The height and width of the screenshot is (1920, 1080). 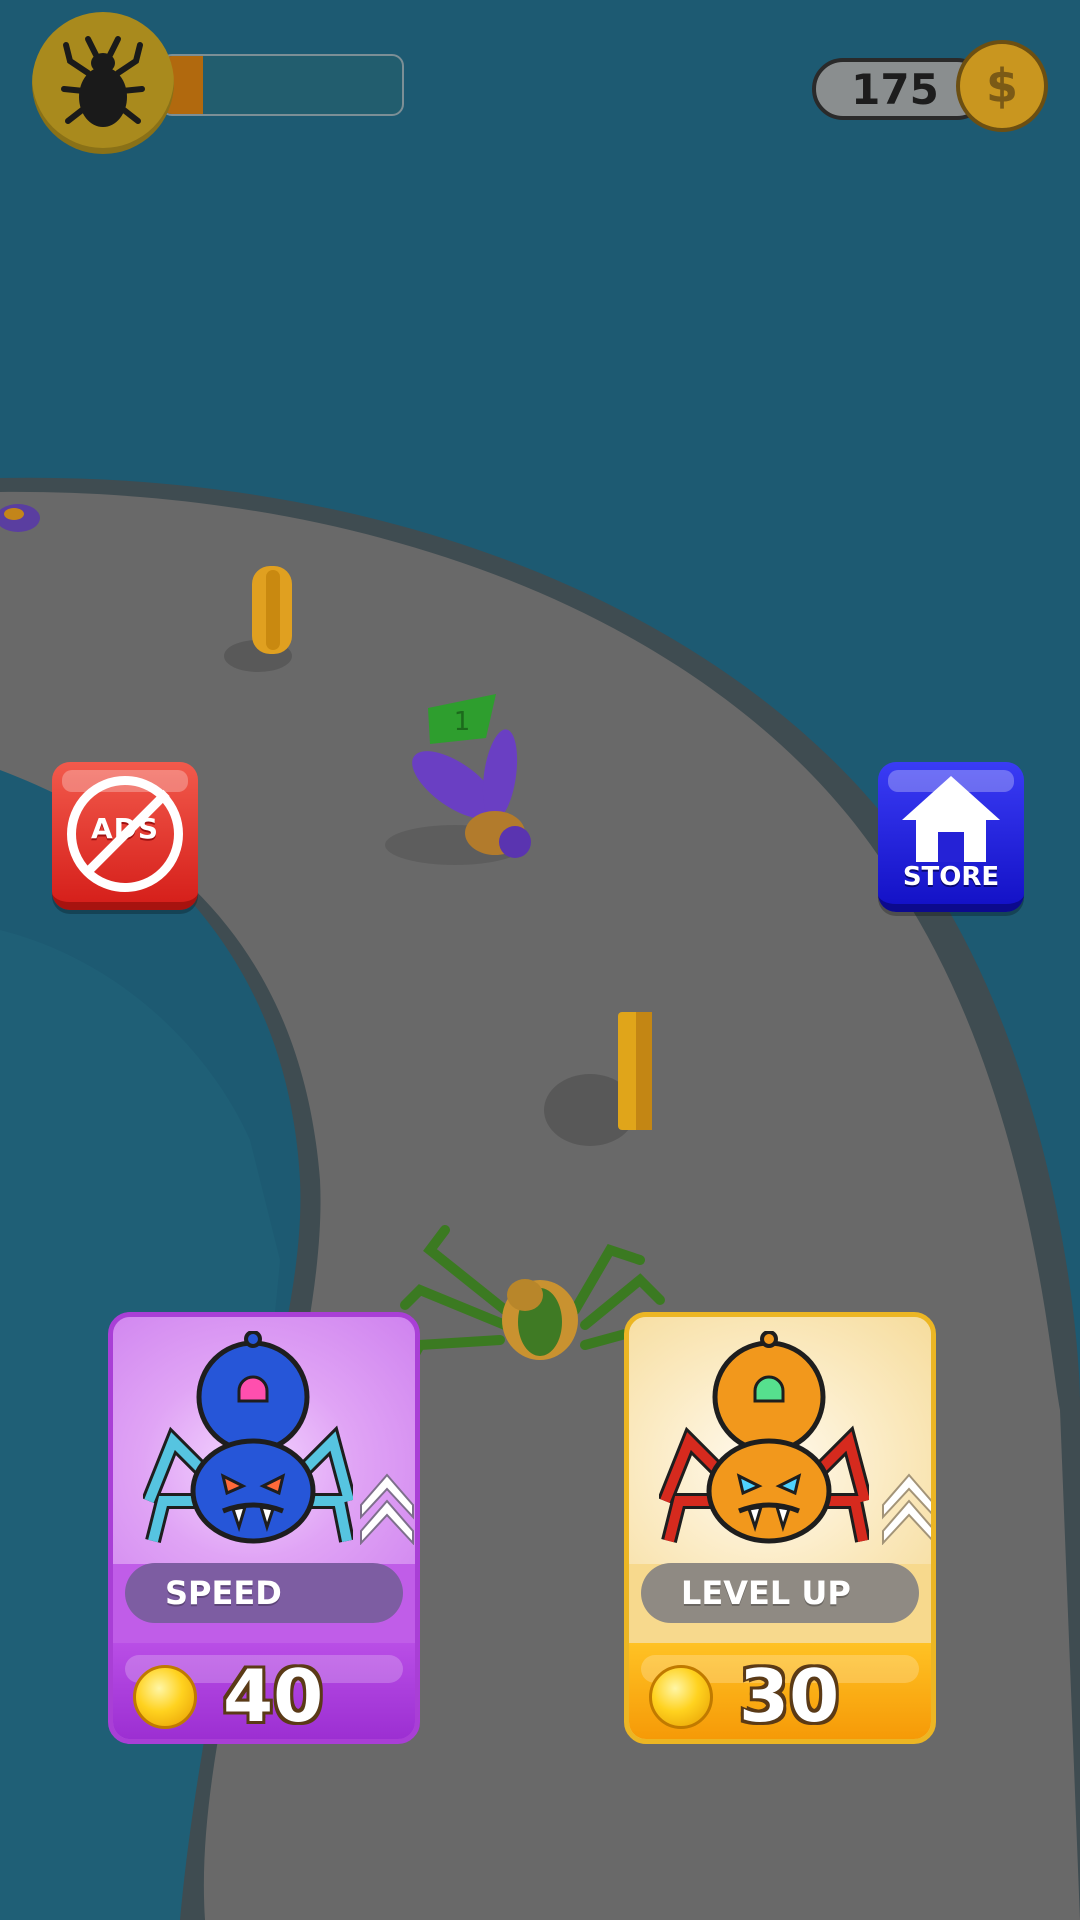 I want to click on level-up-upgrade-price-bar: 30, so click(x=780, y=1691).